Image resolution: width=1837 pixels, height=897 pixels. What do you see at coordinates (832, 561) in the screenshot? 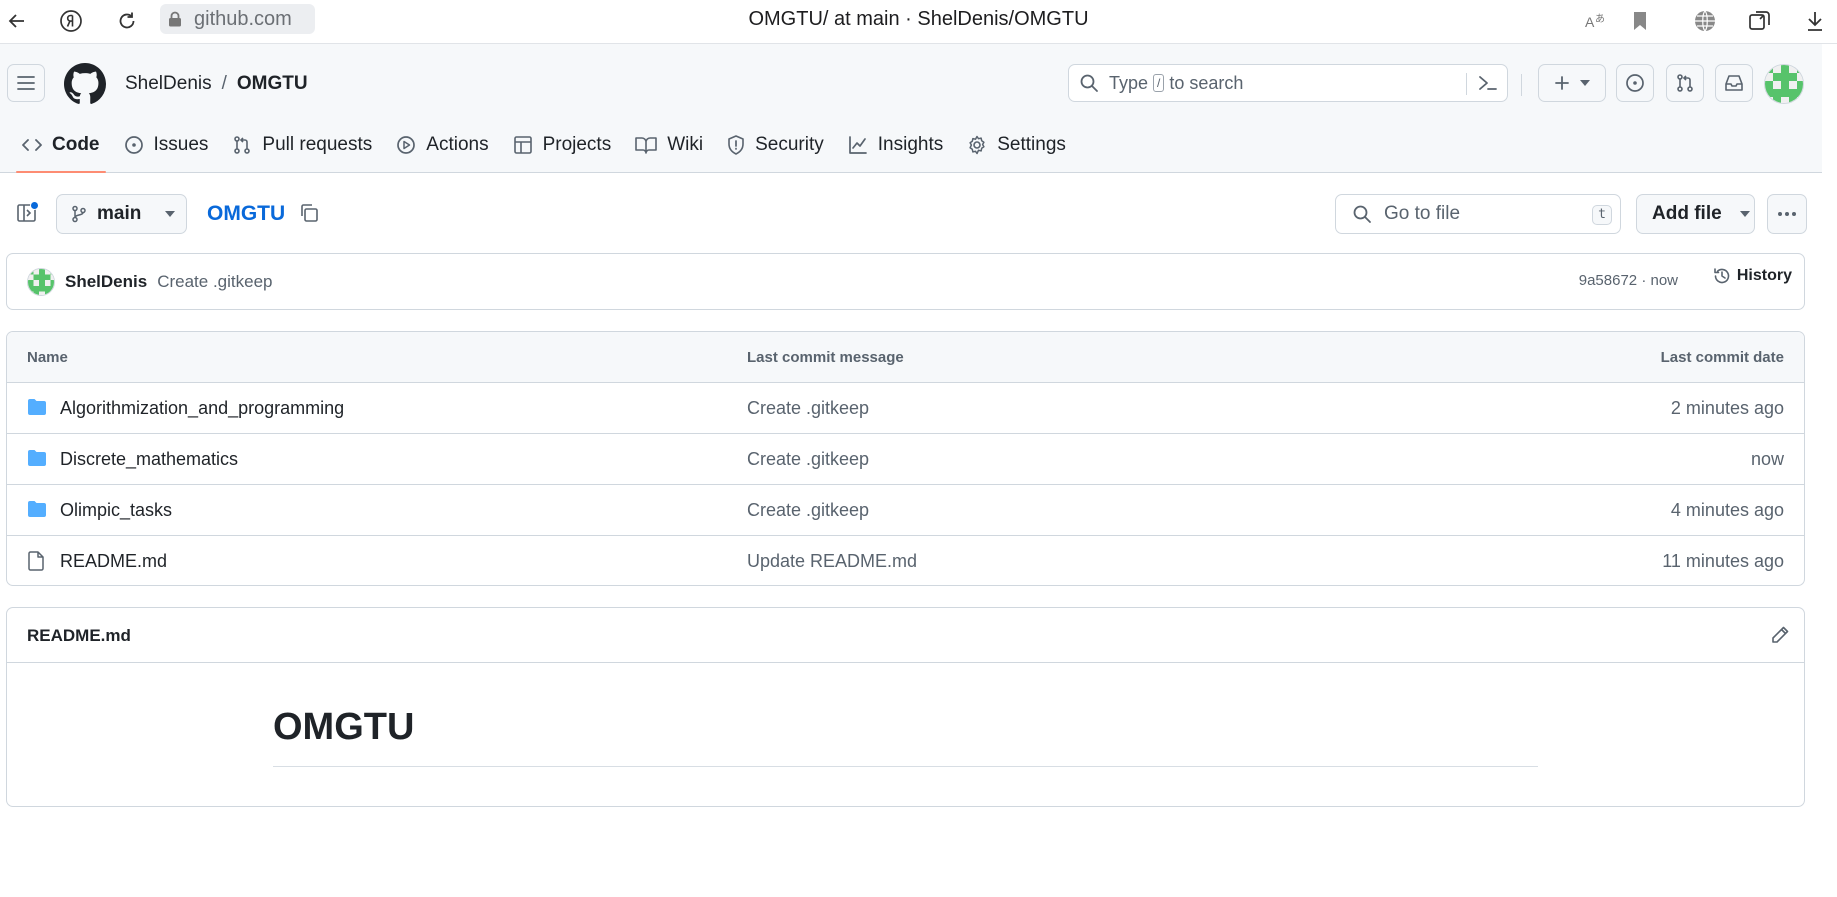
I see `commit-message-link: Update README.md` at bounding box center [832, 561].